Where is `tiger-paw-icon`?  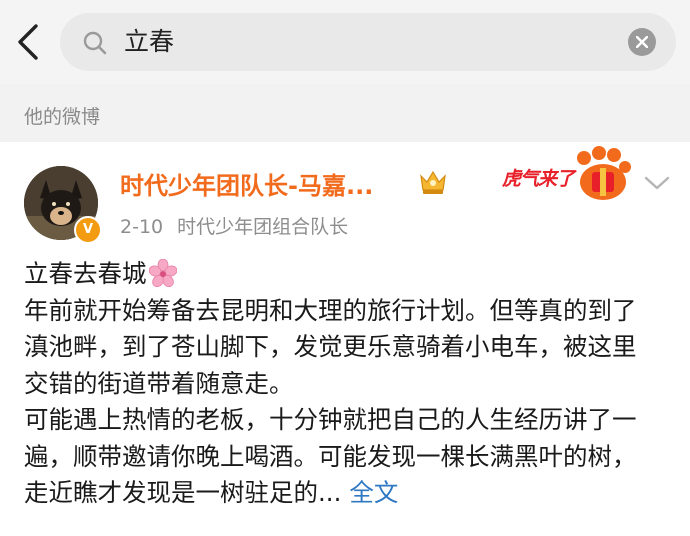
tiger-paw-icon is located at coordinates (604, 173).